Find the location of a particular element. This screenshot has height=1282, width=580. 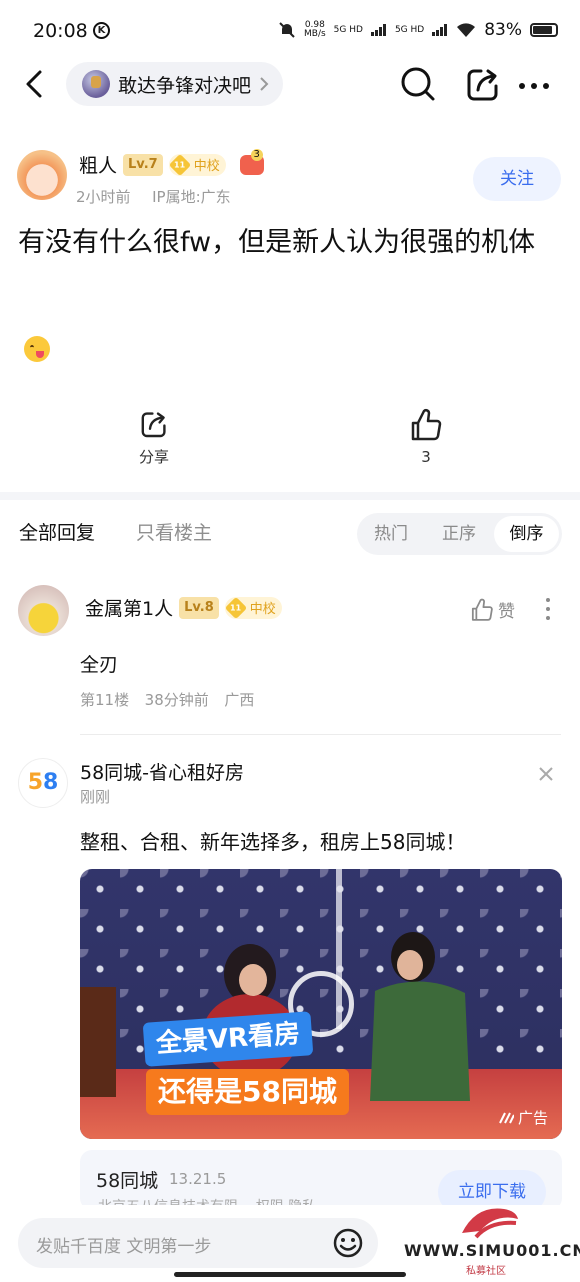

watermark-logo-icon is located at coordinates (490, 1223).